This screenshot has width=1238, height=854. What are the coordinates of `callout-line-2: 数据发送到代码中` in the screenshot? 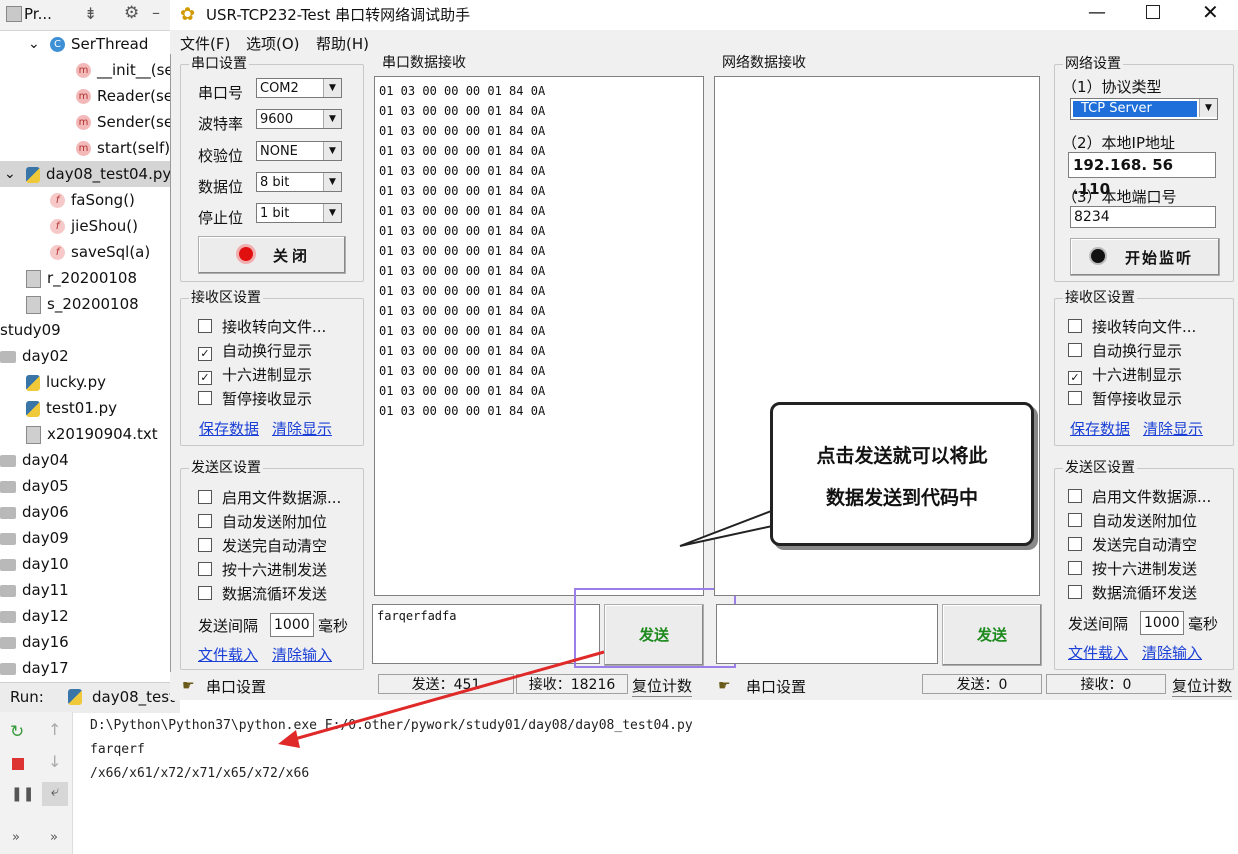 It's located at (901, 498).